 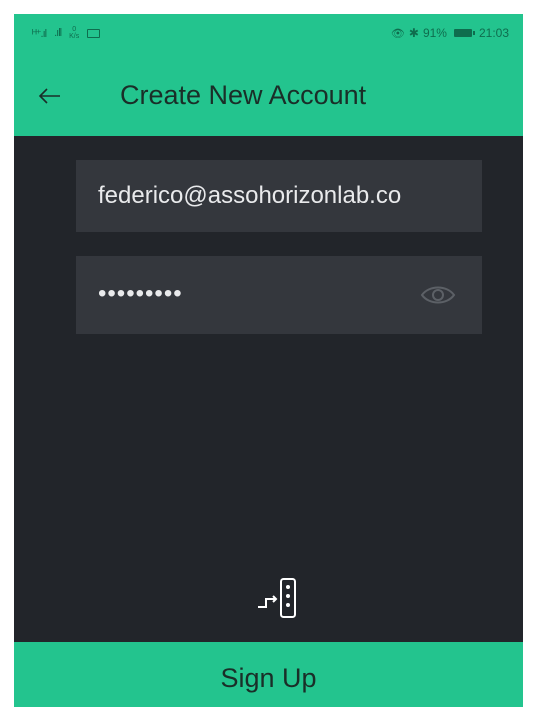 What do you see at coordinates (438, 295) in the screenshot?
I see `show-password-eye-icon` at bounding box center [438, 295].